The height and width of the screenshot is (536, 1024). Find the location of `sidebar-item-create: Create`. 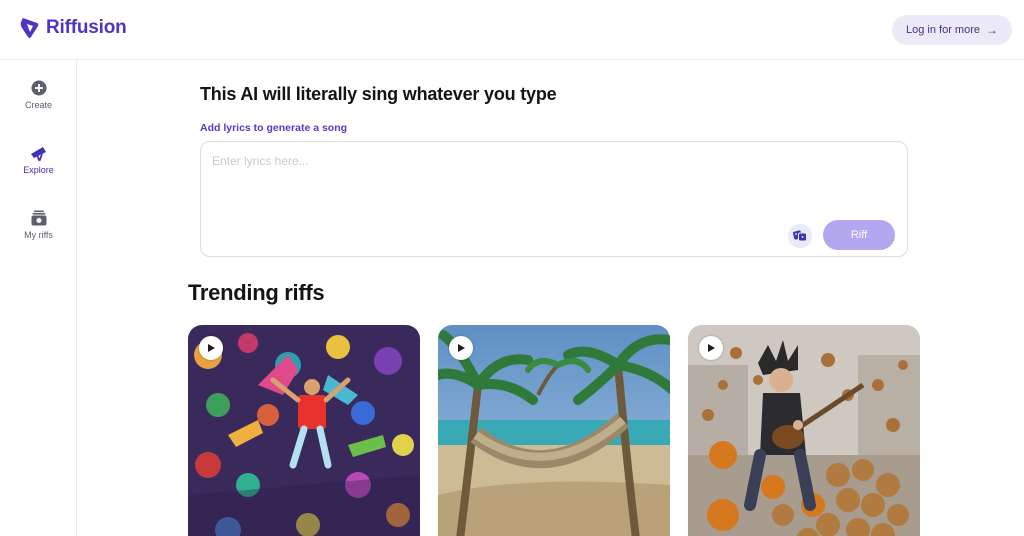

sidebar-item-create: Create is located at coordinates (38, 95).